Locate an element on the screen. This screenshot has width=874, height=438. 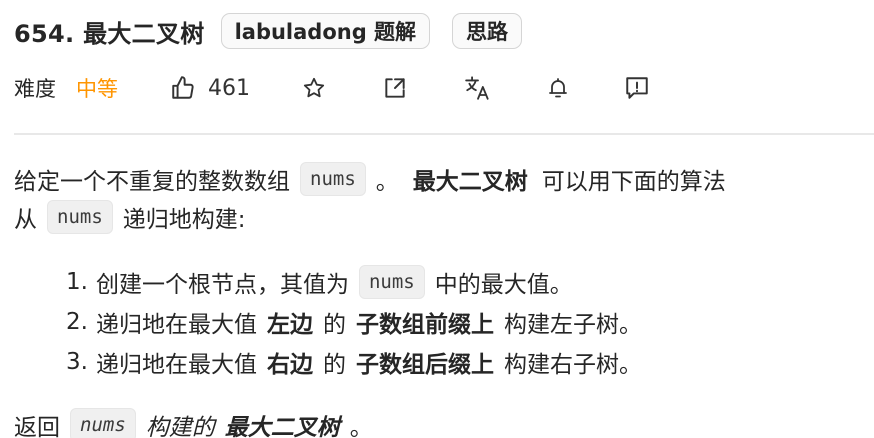
list-item: 1. 创建一个根节点，其值为 nums 中的最大值。 is located at coordinates (465, 282).